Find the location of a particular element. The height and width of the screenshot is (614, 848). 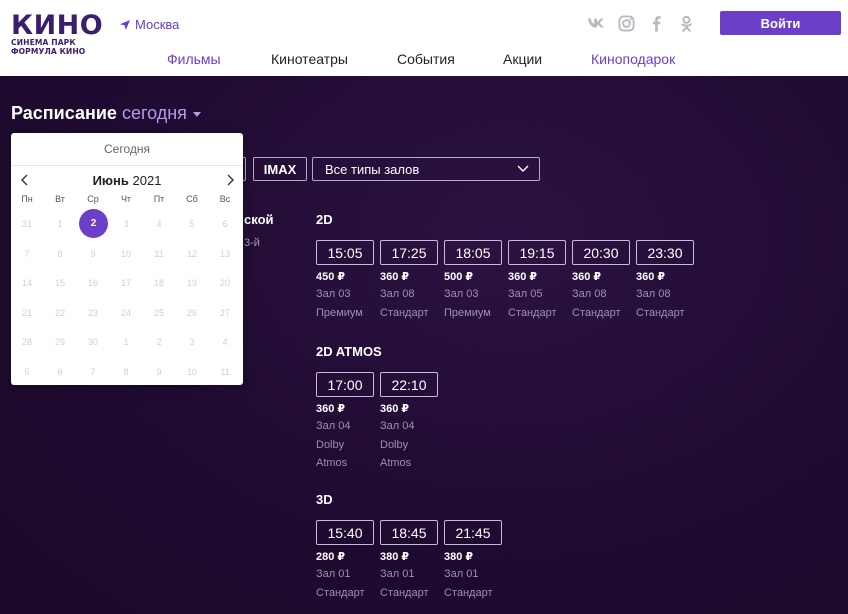

showtime-button: 20:30 is located at coordinates (601, 252).